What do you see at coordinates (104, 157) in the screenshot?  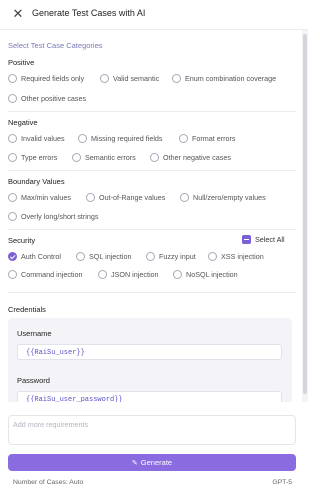 I see `option-semantic-errors: Semantic errors` at bounding box center [104, 157].